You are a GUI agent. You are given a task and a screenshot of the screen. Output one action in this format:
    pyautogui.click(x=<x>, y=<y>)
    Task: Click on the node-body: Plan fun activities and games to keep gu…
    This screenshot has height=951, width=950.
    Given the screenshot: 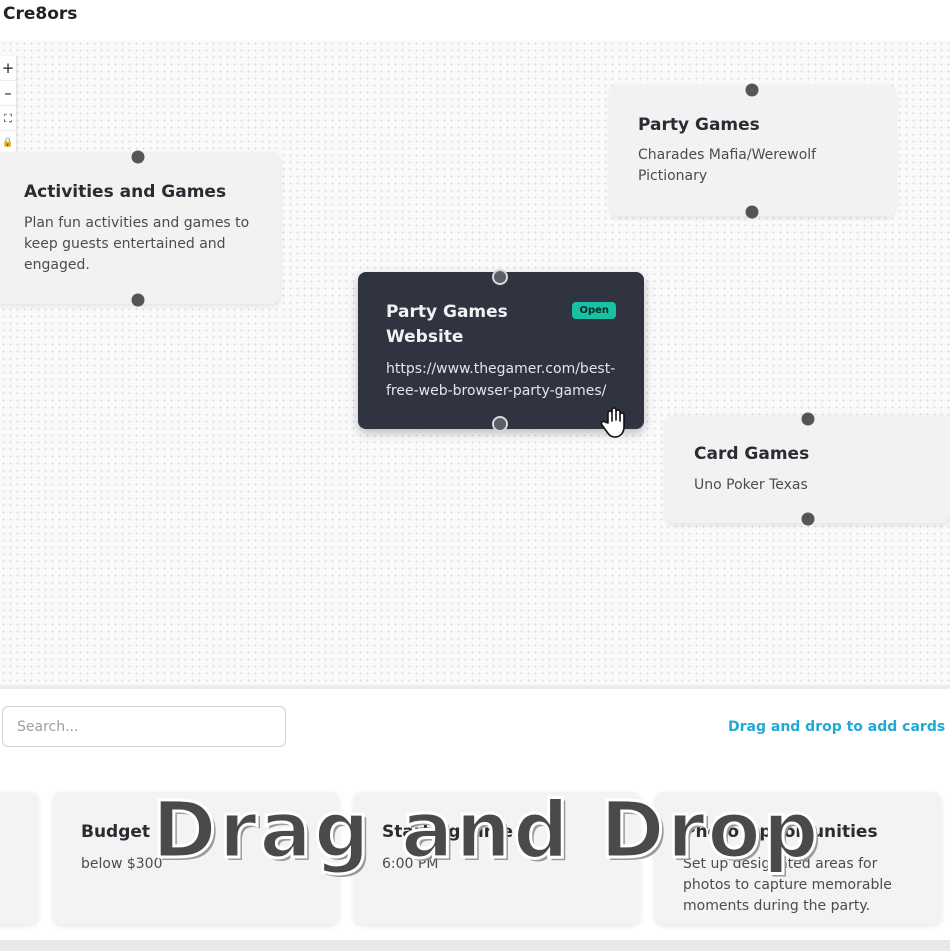 What is the action you would take?
    pyautogui.click(x=137, y=244)
    